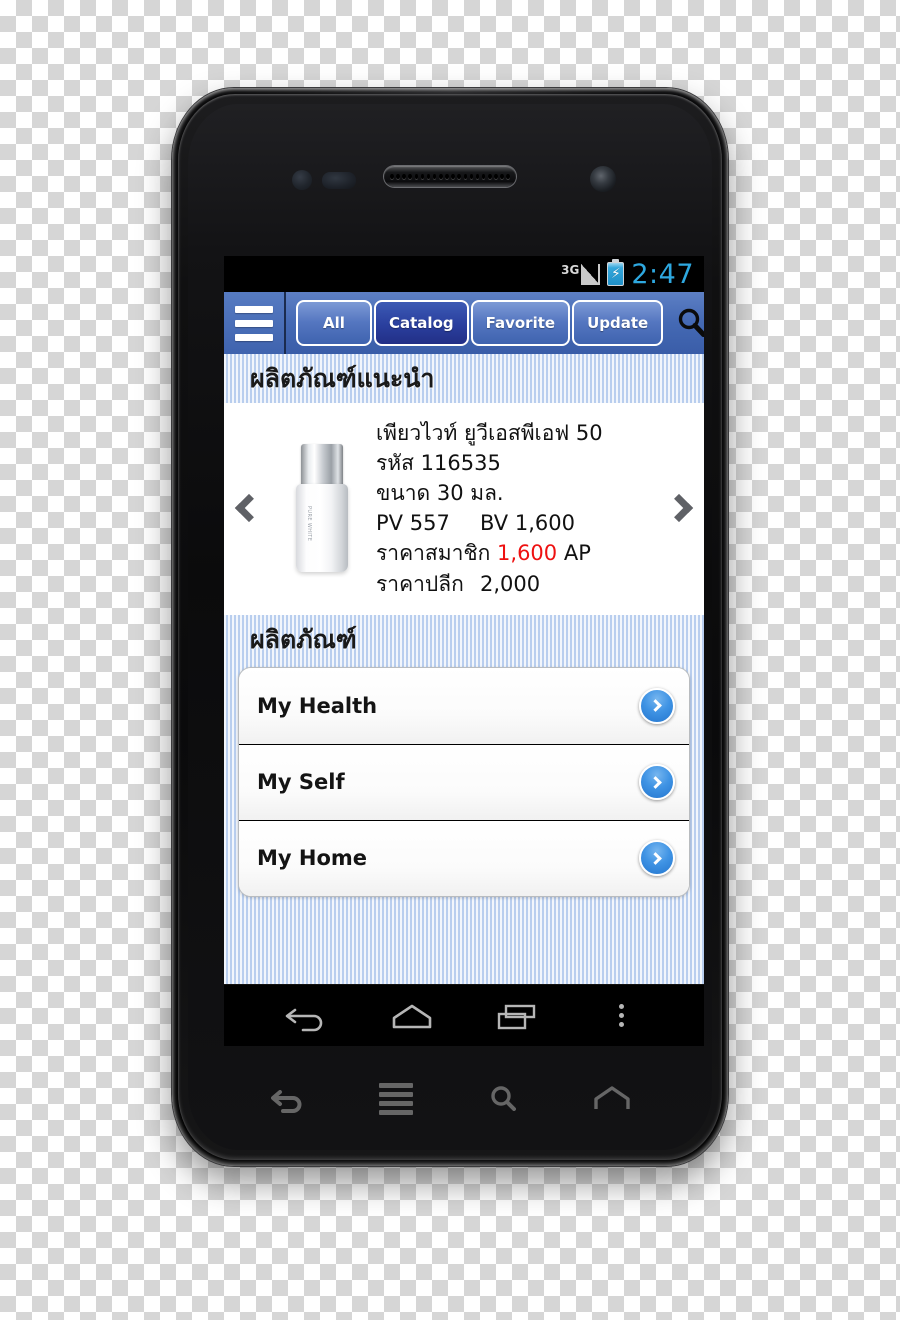  I want to click on catalog-list-card: My Health My Self My Home, so click(464, 781).